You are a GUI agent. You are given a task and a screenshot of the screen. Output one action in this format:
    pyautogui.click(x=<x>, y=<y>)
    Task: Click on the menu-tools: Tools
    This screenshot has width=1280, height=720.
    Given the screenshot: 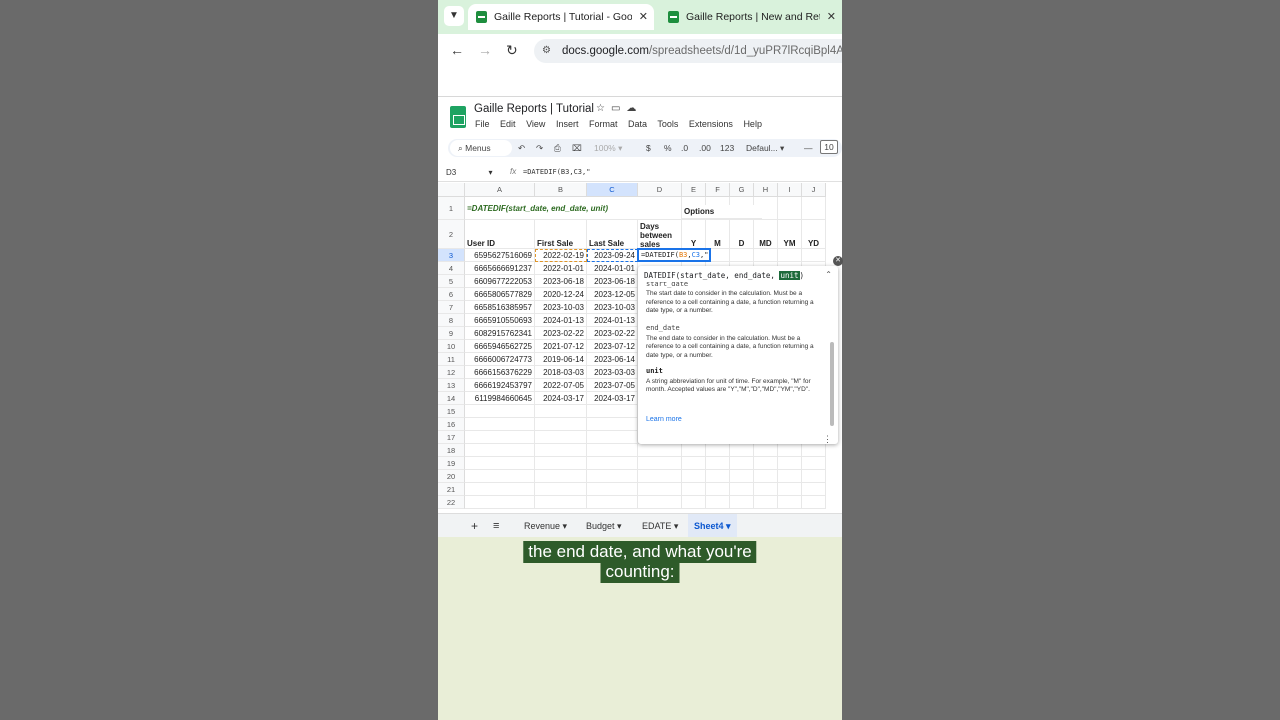 What is the action you would take?
    pyautogui.click(x=667, y=124)
    